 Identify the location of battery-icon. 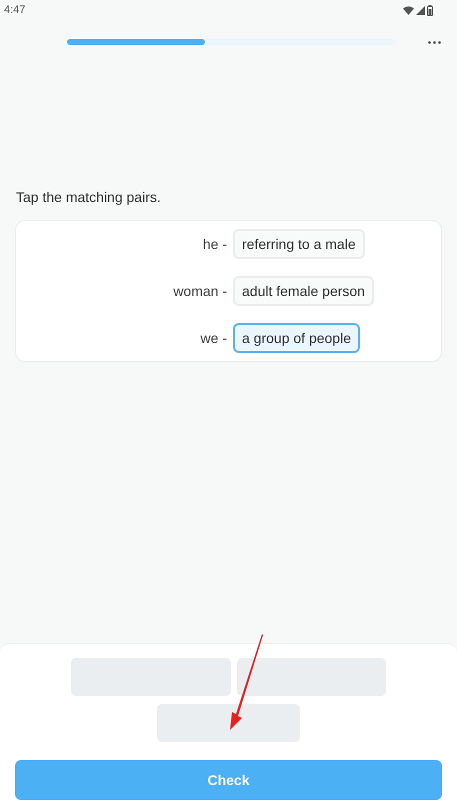
(430, 10).